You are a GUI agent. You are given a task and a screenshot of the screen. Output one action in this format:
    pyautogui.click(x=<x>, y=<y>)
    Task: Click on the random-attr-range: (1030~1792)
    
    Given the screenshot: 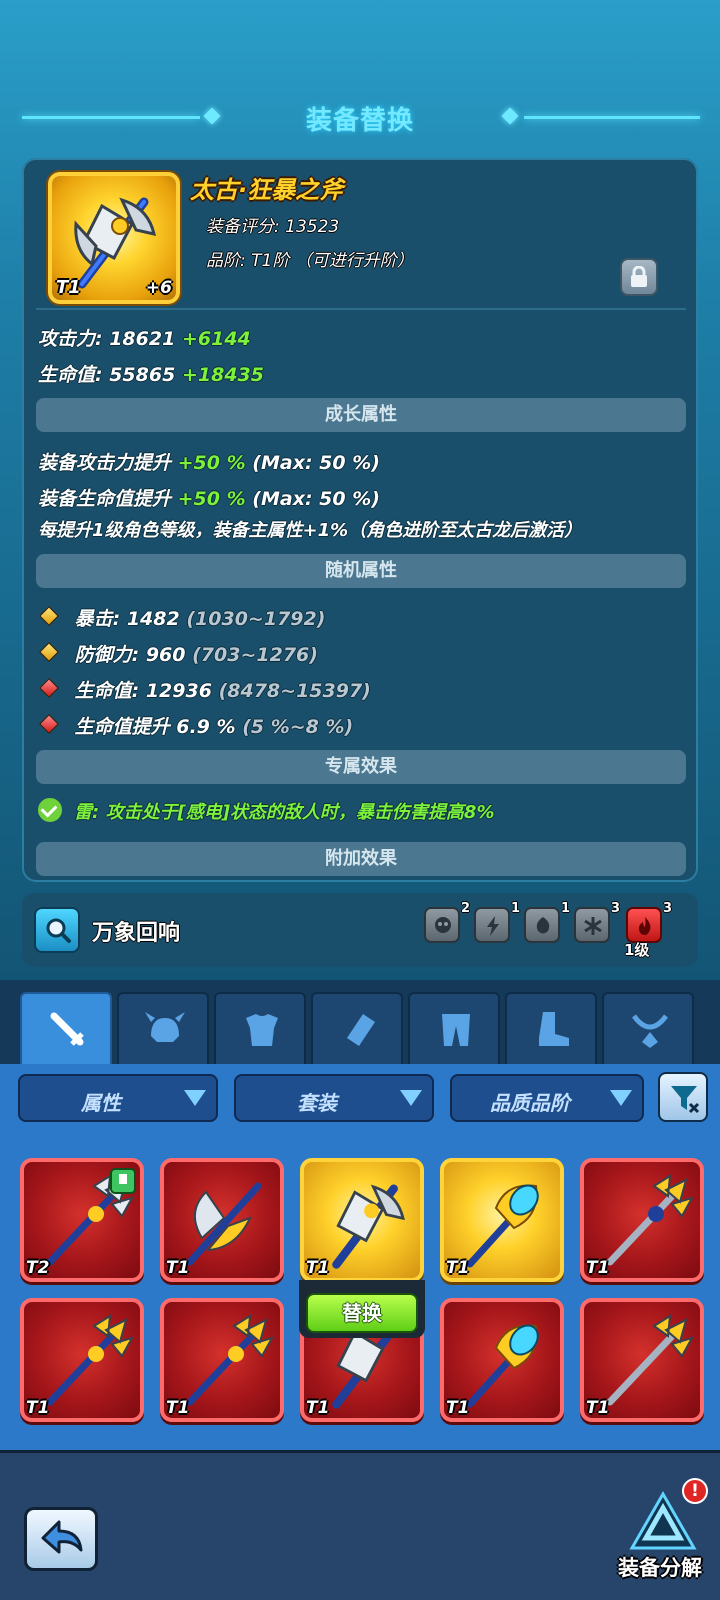 What is the action you would take?
    pyautogui.click(x=256, y=619)
    